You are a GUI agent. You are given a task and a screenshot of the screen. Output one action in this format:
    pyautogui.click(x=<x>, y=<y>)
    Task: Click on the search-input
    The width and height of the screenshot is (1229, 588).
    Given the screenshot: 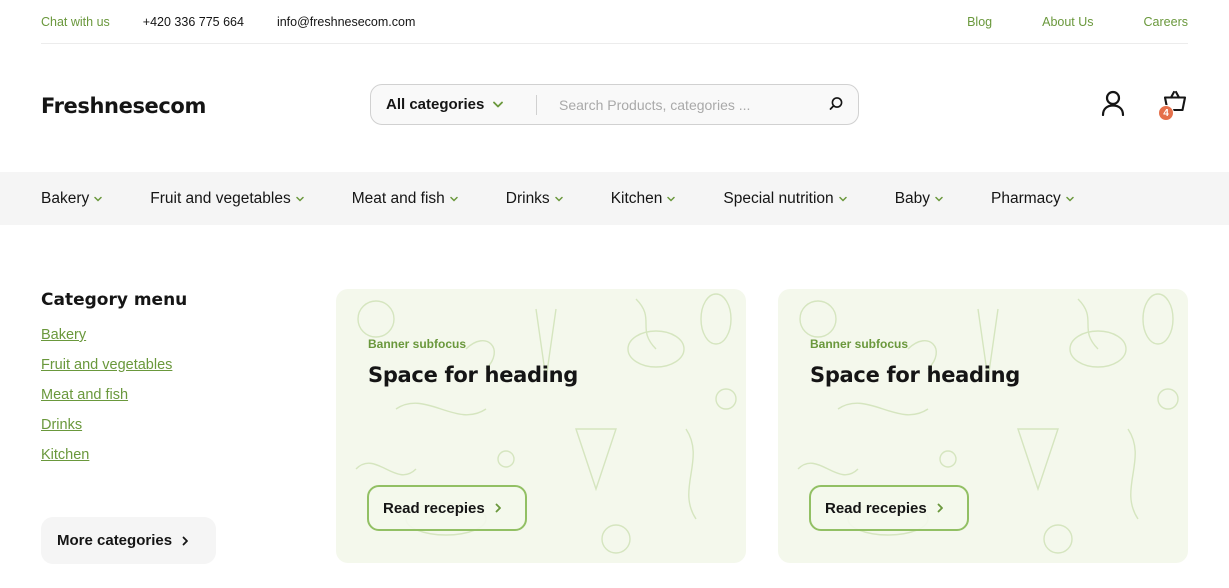 What is the action you would take?
    pyautogui.click(x=689, y=104)
    